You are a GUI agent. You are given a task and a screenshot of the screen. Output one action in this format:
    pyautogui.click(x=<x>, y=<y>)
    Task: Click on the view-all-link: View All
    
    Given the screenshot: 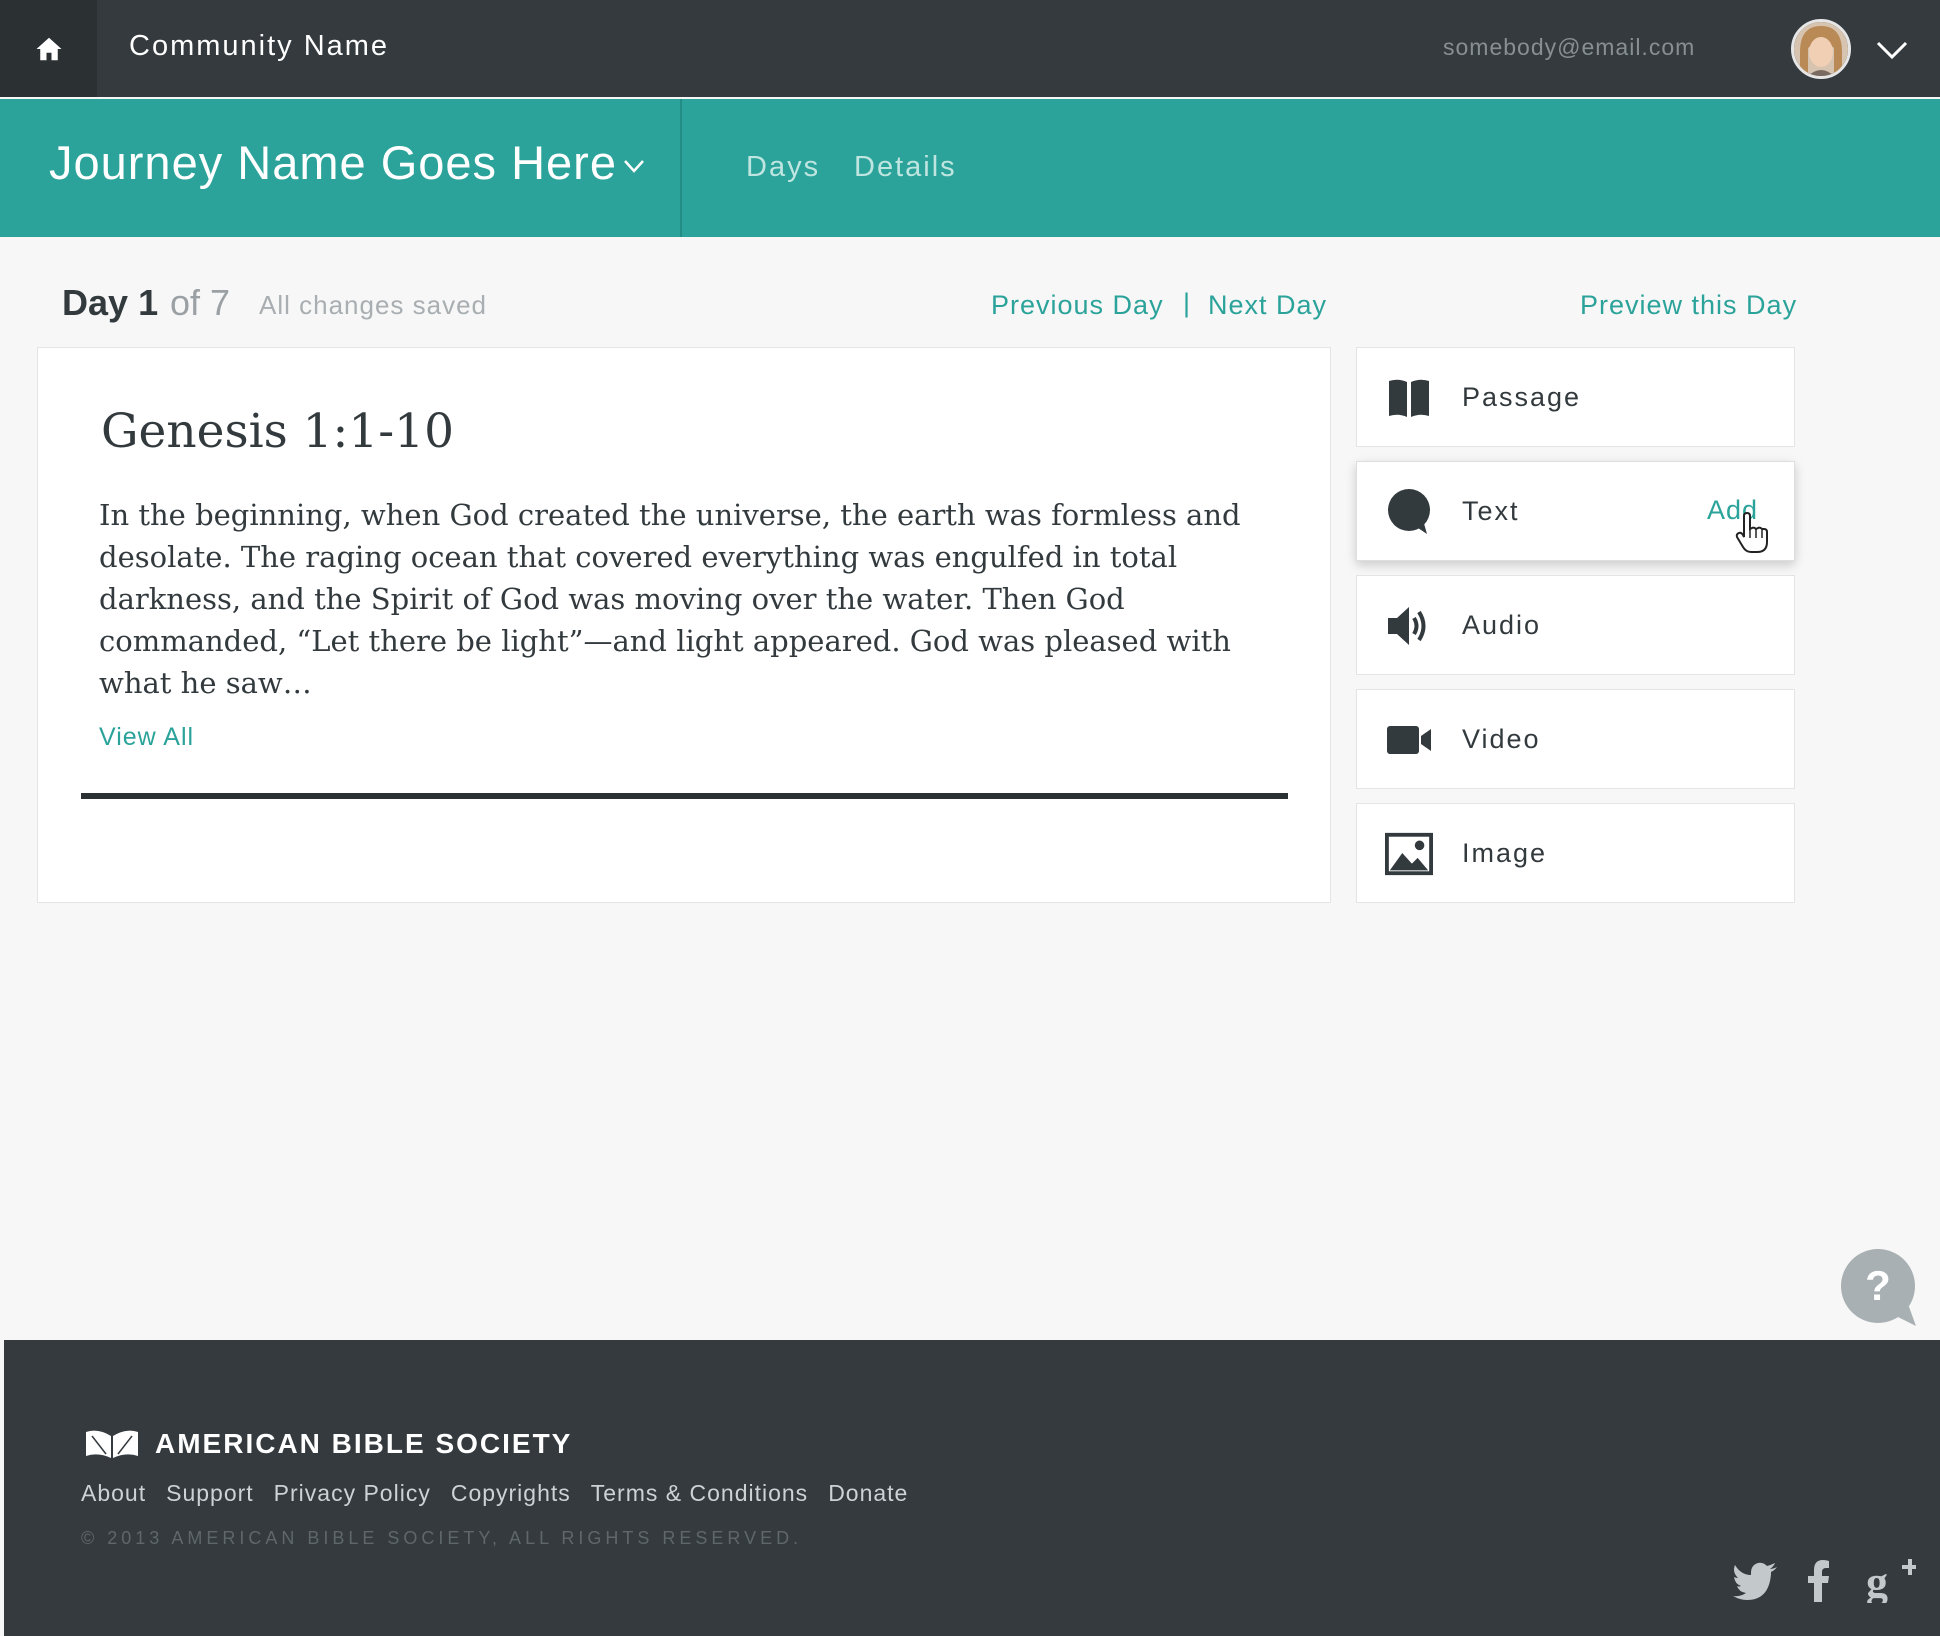 What is the action you would take?
    pyautogui.click(x=146, y=737)
    